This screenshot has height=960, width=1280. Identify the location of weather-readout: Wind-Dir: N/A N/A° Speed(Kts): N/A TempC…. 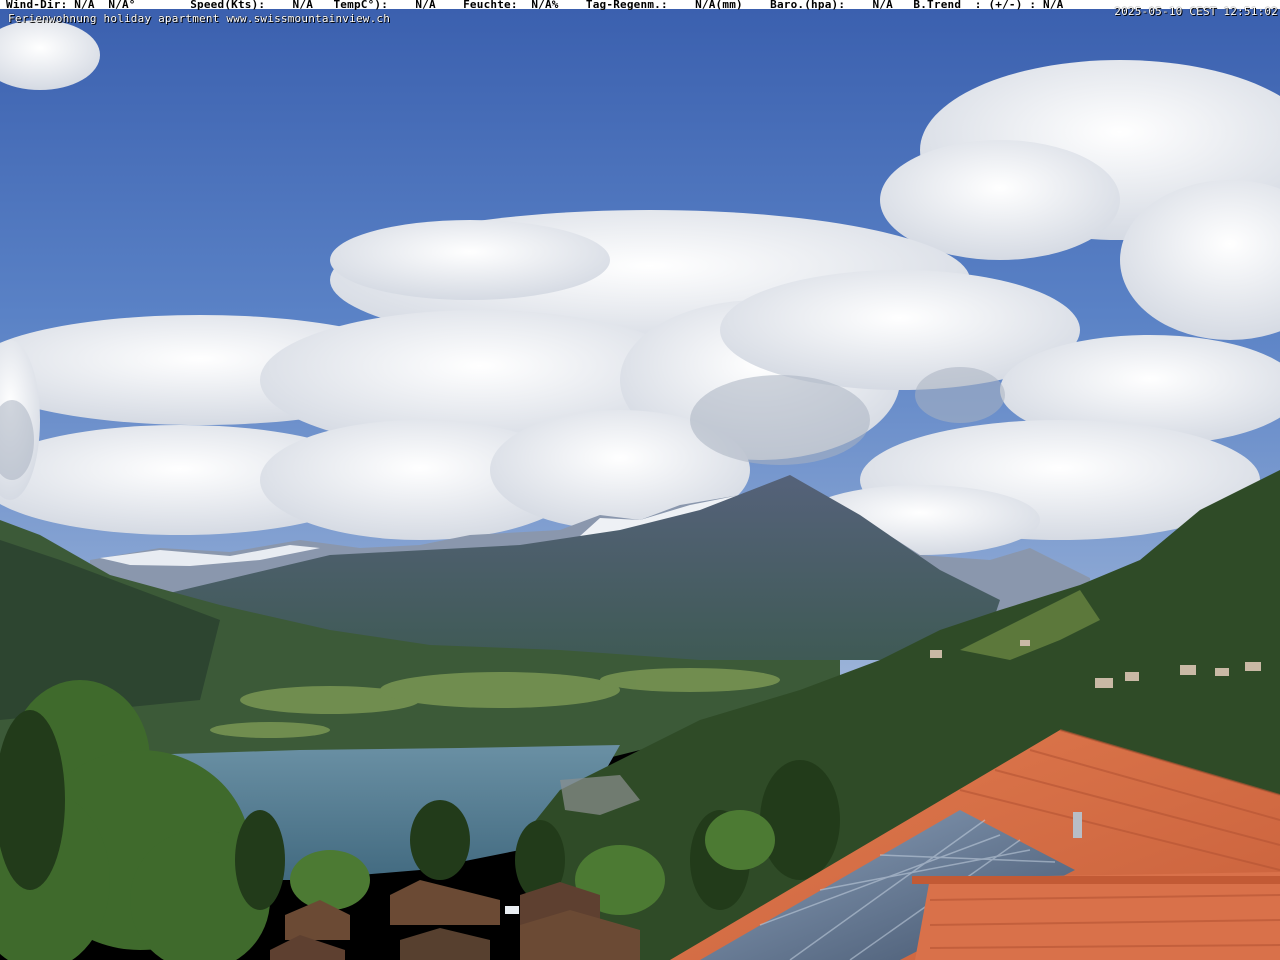
(535, 5).